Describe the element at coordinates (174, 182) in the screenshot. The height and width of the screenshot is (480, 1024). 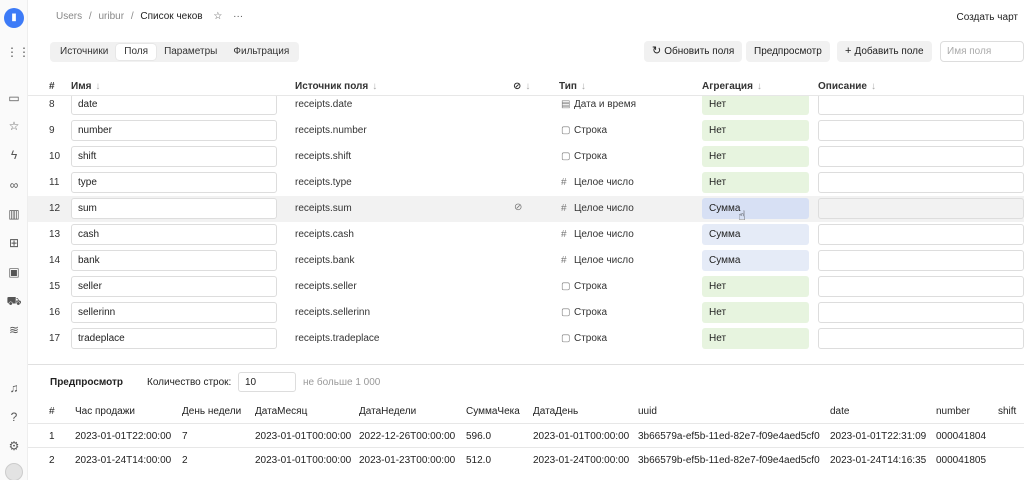
I see `field-name-input: type` at that location.